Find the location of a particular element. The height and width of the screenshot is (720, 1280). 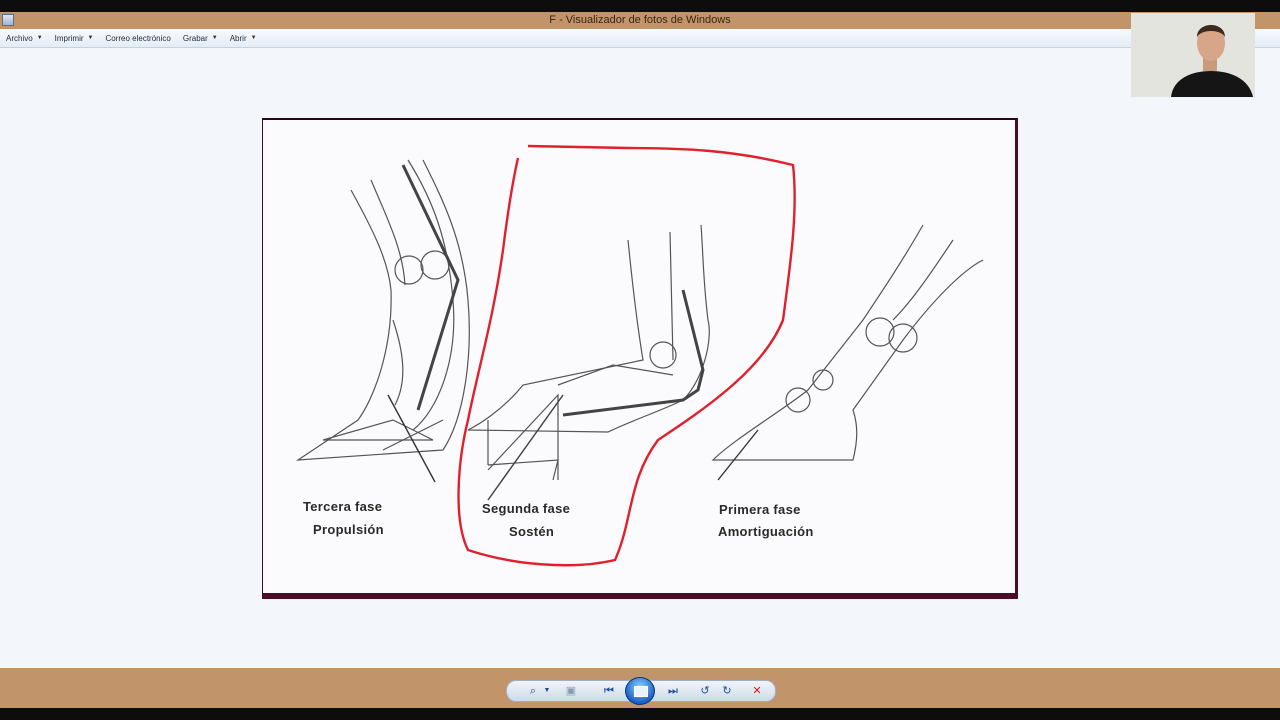

webcam-overlay is located at coordinates (1193, 55).